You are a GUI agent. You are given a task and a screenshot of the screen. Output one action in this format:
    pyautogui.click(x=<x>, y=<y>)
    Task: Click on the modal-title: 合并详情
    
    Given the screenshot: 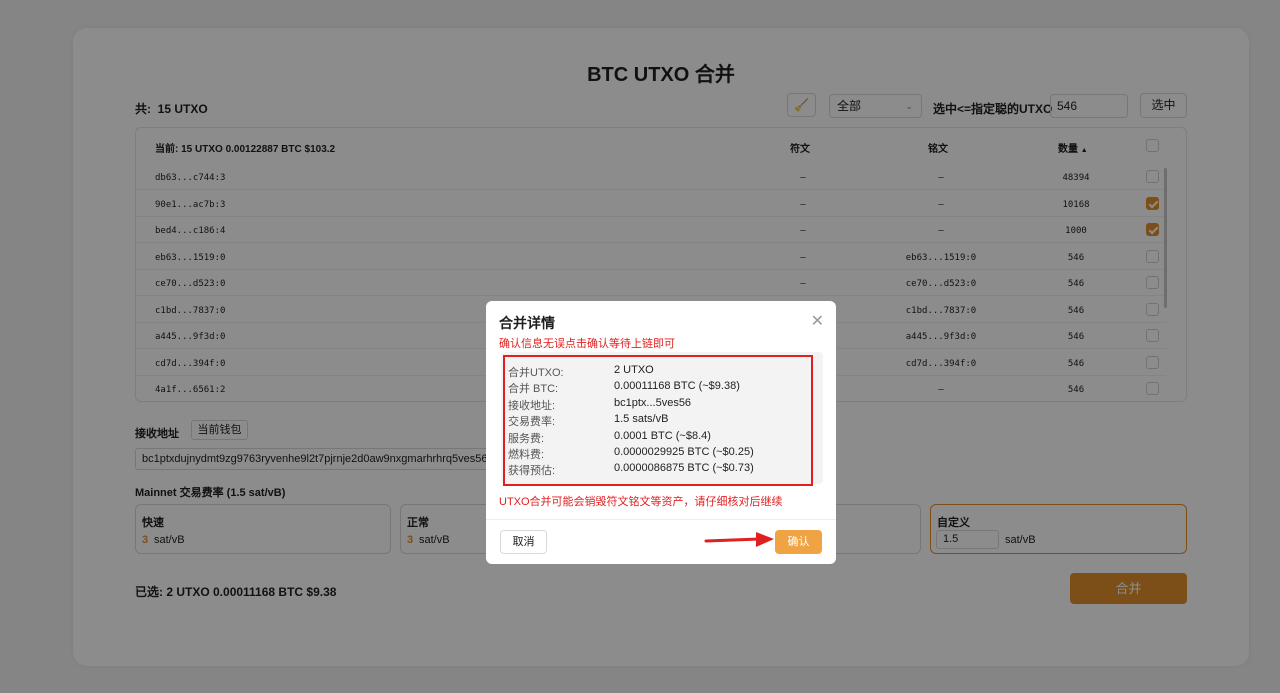 What is the action you would take?
    pyautogui.click(x=527, y=323)
    